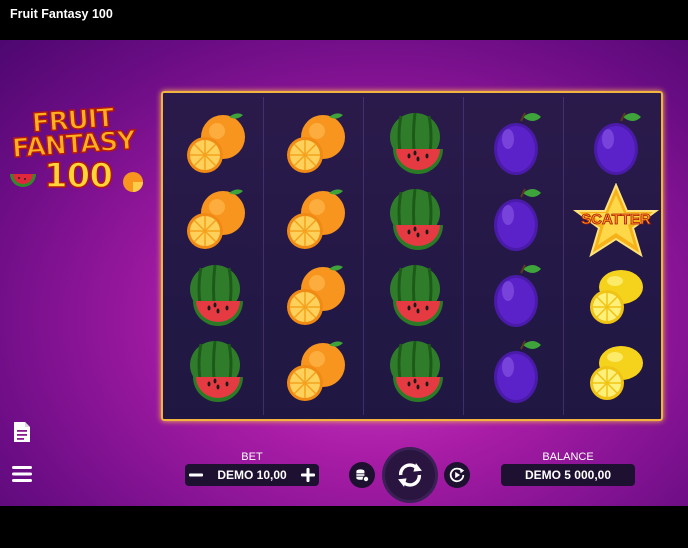  What do you see at coordinates (23, 180) in the screenshot?
I see `logo-watermelon-icon` at bounding box center [23, 180].